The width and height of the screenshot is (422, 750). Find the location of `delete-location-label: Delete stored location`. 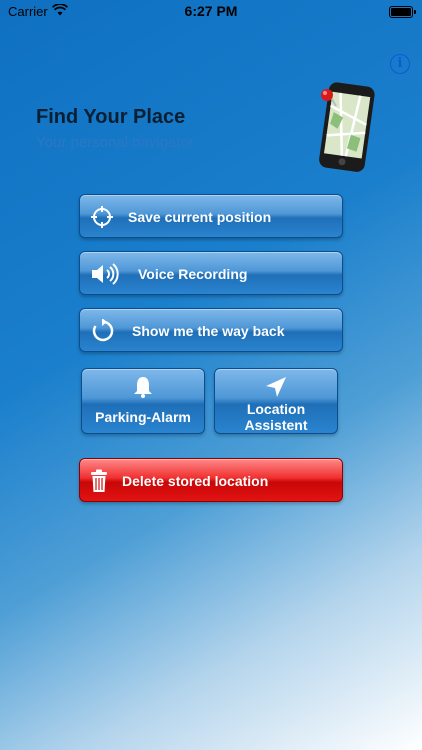

delete-location-label: Delete stored location is located at coordinates (195, 481).